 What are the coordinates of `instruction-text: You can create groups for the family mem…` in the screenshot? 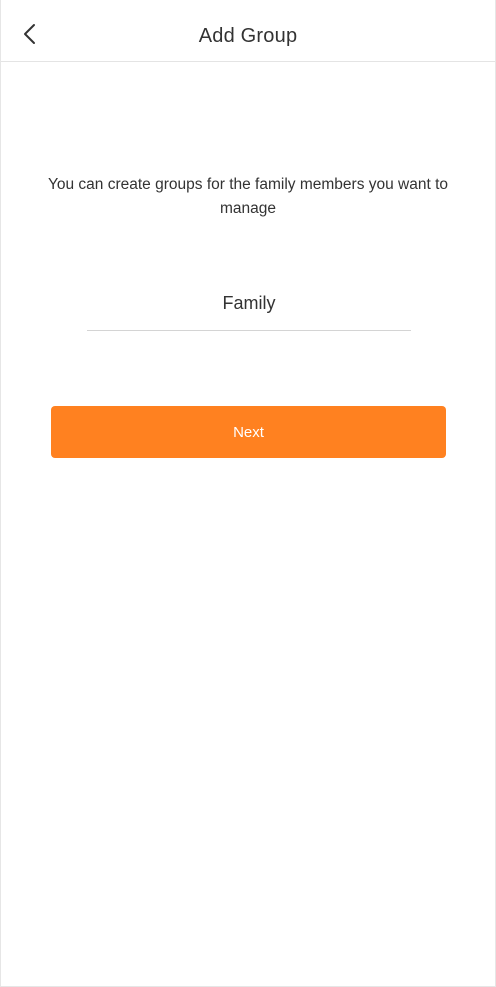 It's located at (248, 196).